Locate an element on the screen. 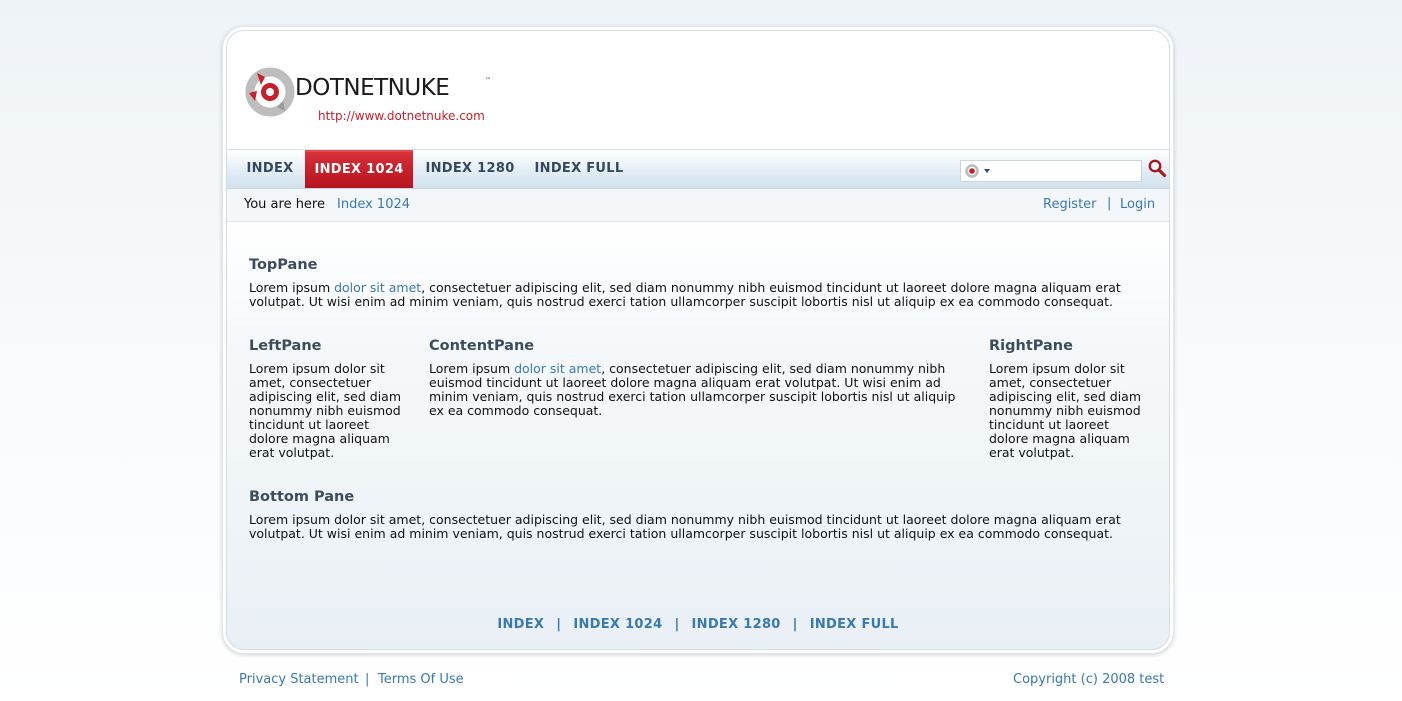 This screenshot has width=1402, height=701. magnifier-icon is located at coordinates (1157, 168).